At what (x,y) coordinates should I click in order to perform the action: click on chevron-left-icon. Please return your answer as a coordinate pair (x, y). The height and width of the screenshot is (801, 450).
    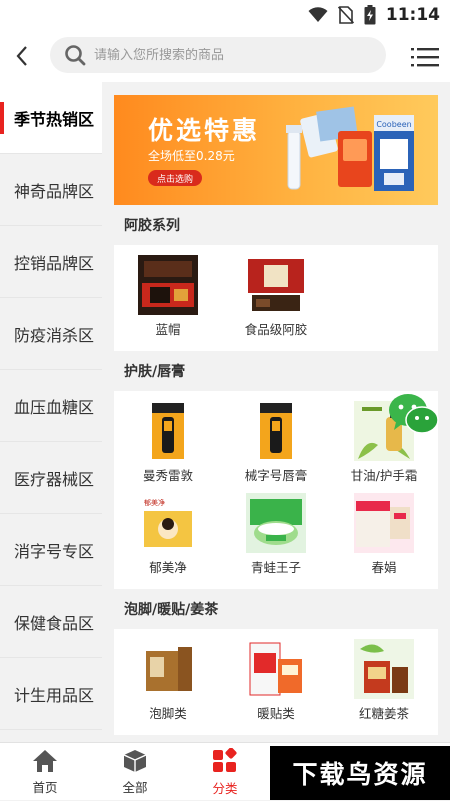
    Looking at the image, I should click on (21, 56).